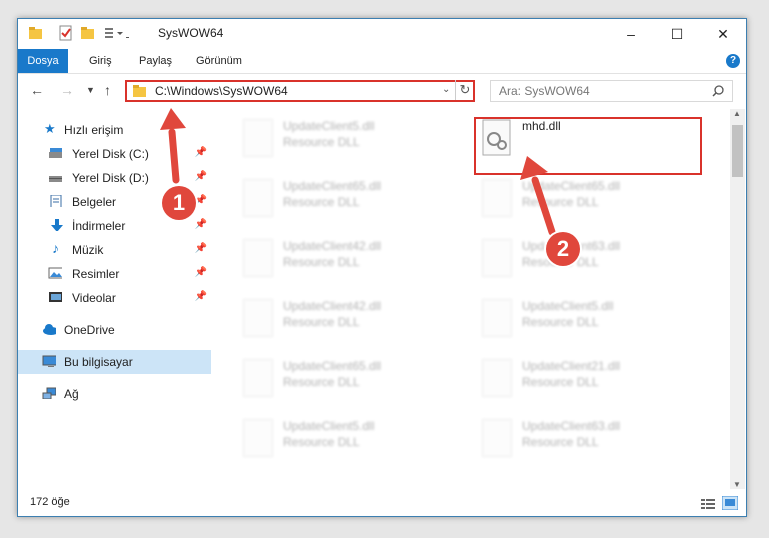 This screenshot has height=538, width=769. What do you see at coordinates (179, 203) in the screenshot?
I see `step-marker-1: 1` at bounding box center [179, 203].